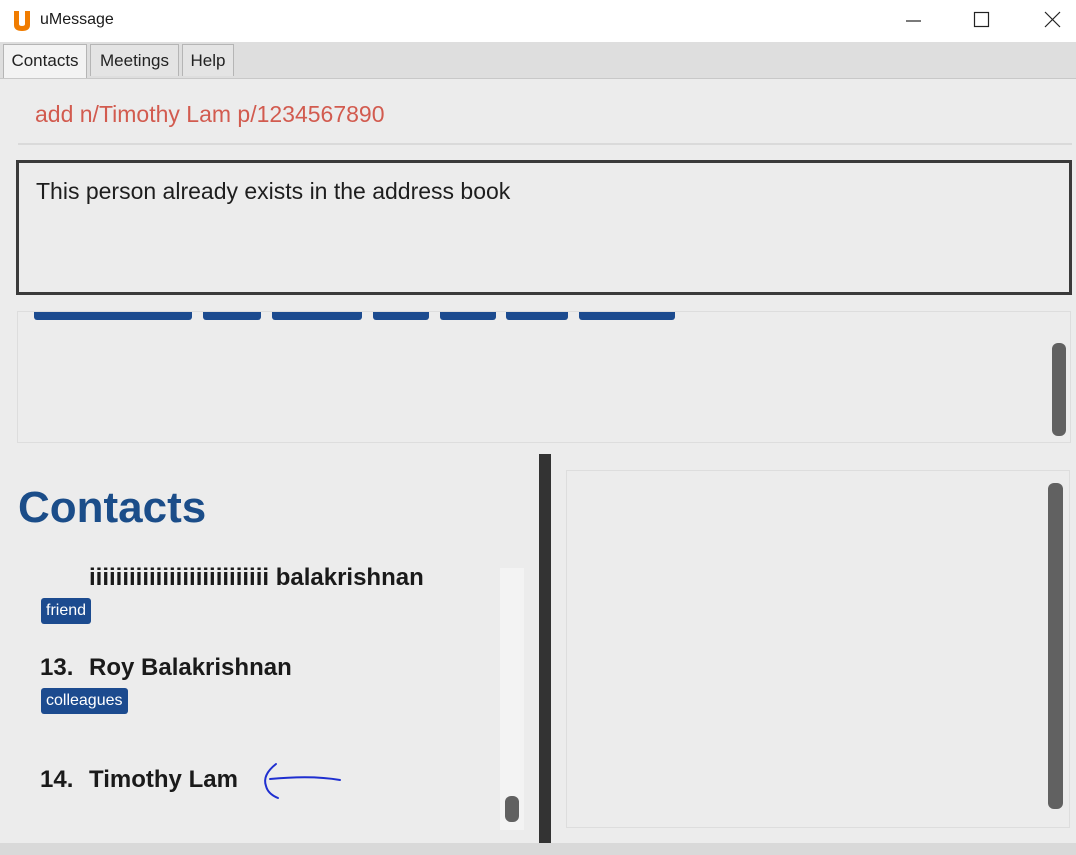  Describe the element at coordinates (84, 701) in the screenshot. I see `contact-tag: colleagues` at that location.